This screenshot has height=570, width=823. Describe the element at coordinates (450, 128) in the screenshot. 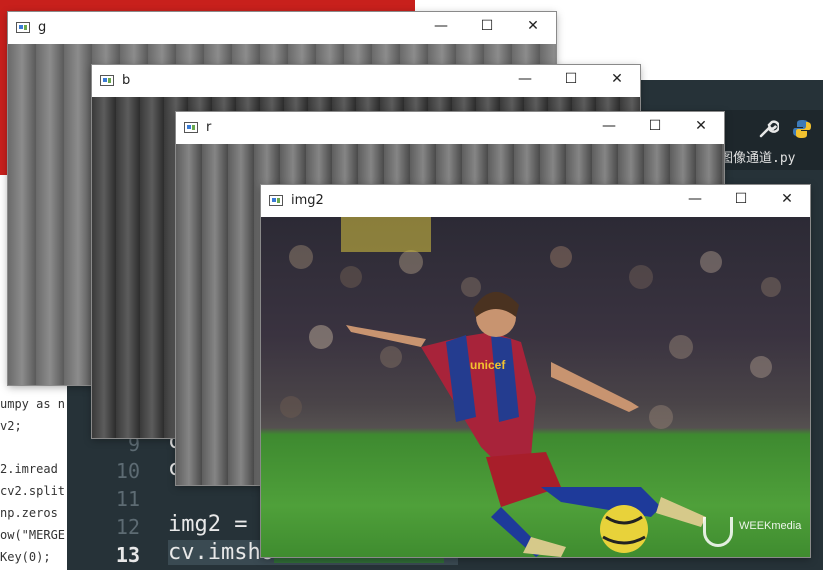

I see `titlebar: r — ☐ ✕` at that location.